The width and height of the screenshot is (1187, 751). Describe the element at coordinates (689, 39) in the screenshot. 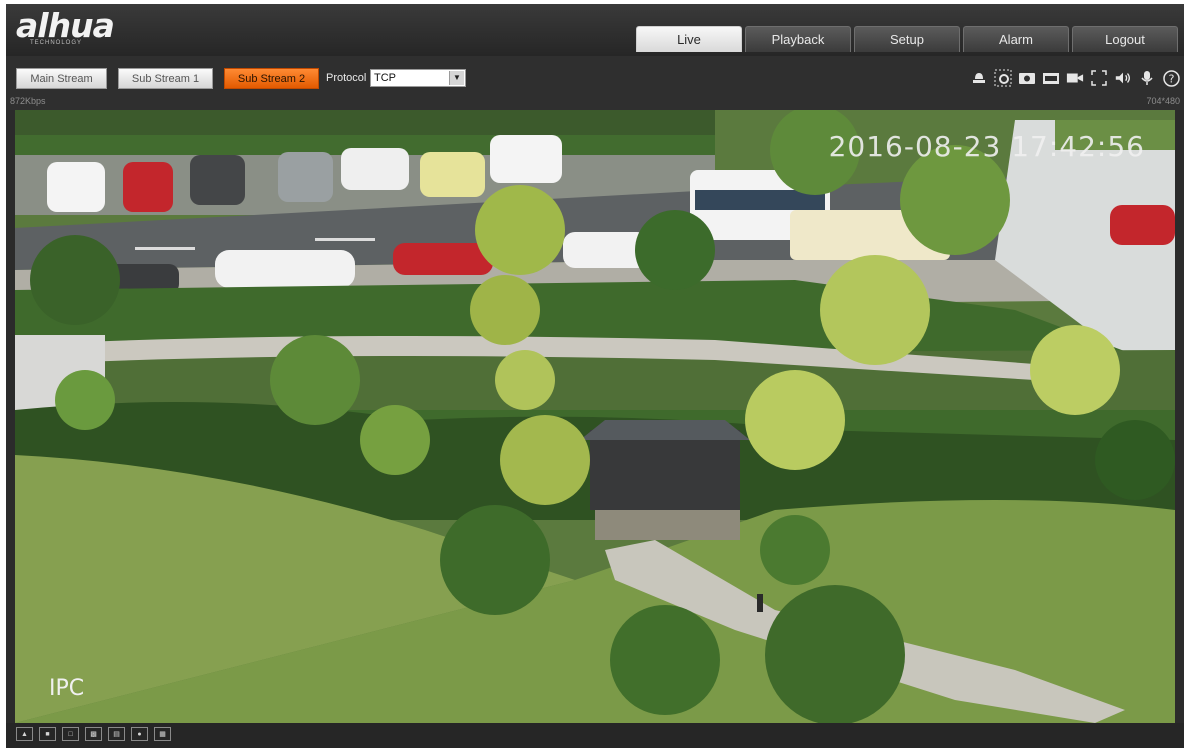

I see `tab-live: Live` at that location.